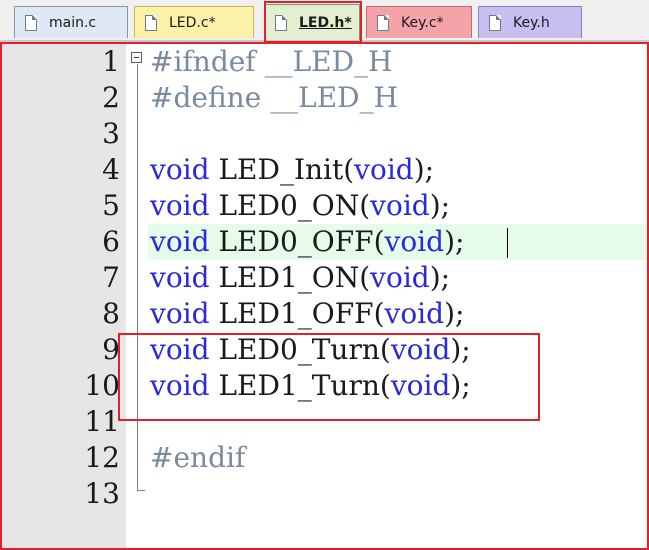 This screenshot has height=550, width=649. I want to click on tab-led-c: LED.c*, so click(194, 22).